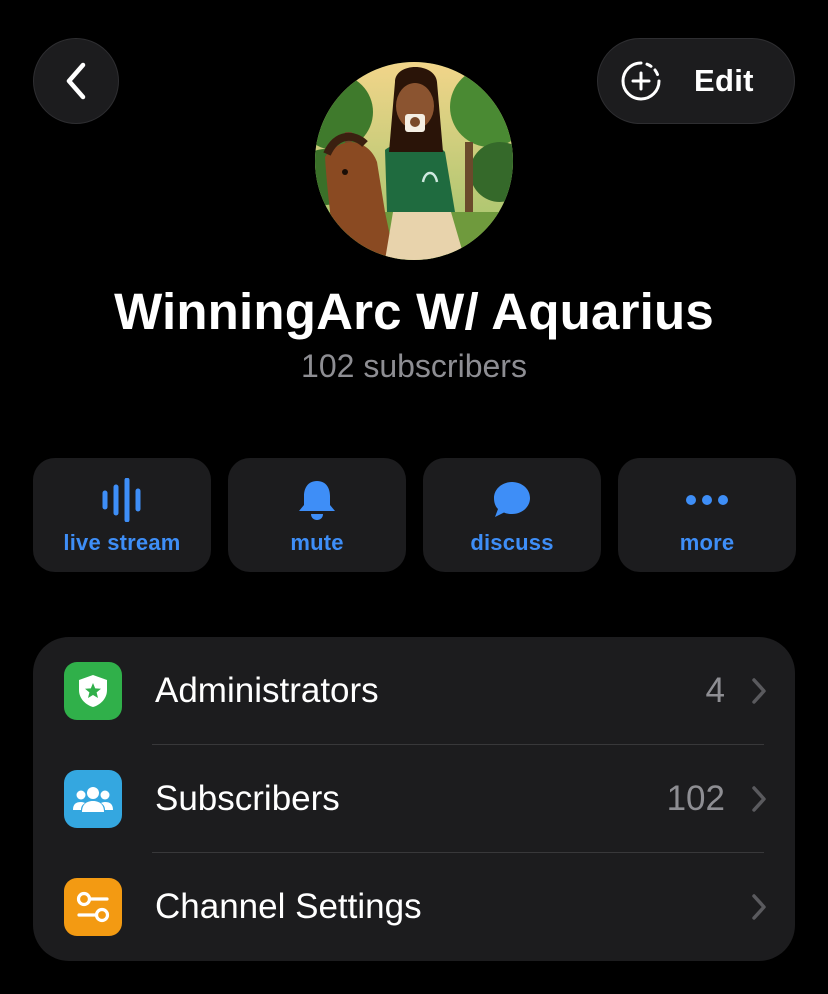 The width and height of the screenshot is (828, 994). What do you see at coordinates (288, 906) in the screenshot?
I see `list-item-label: Channel Settings` at bounding box center [288, 906].